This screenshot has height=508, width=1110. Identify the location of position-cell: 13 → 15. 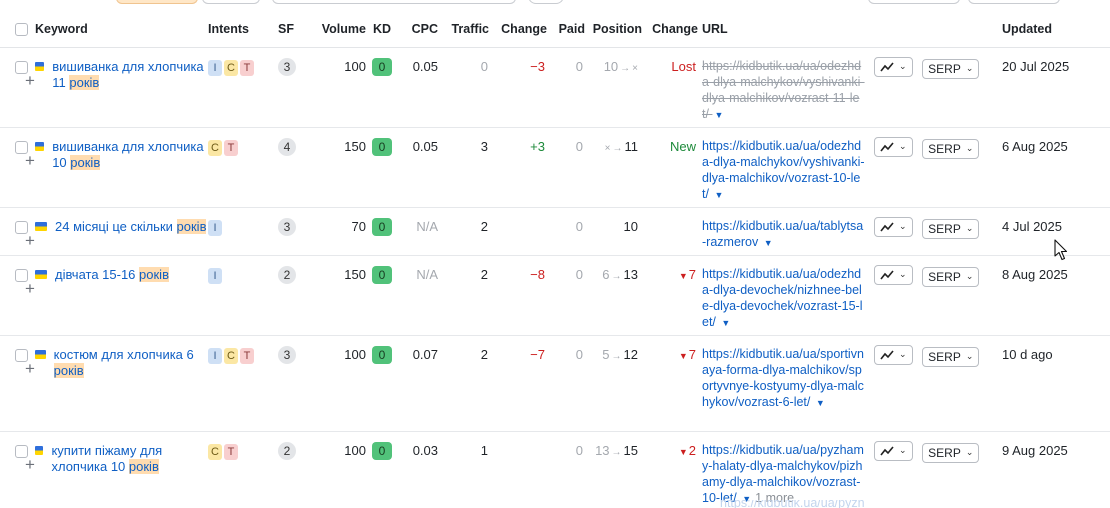
(613, 469).